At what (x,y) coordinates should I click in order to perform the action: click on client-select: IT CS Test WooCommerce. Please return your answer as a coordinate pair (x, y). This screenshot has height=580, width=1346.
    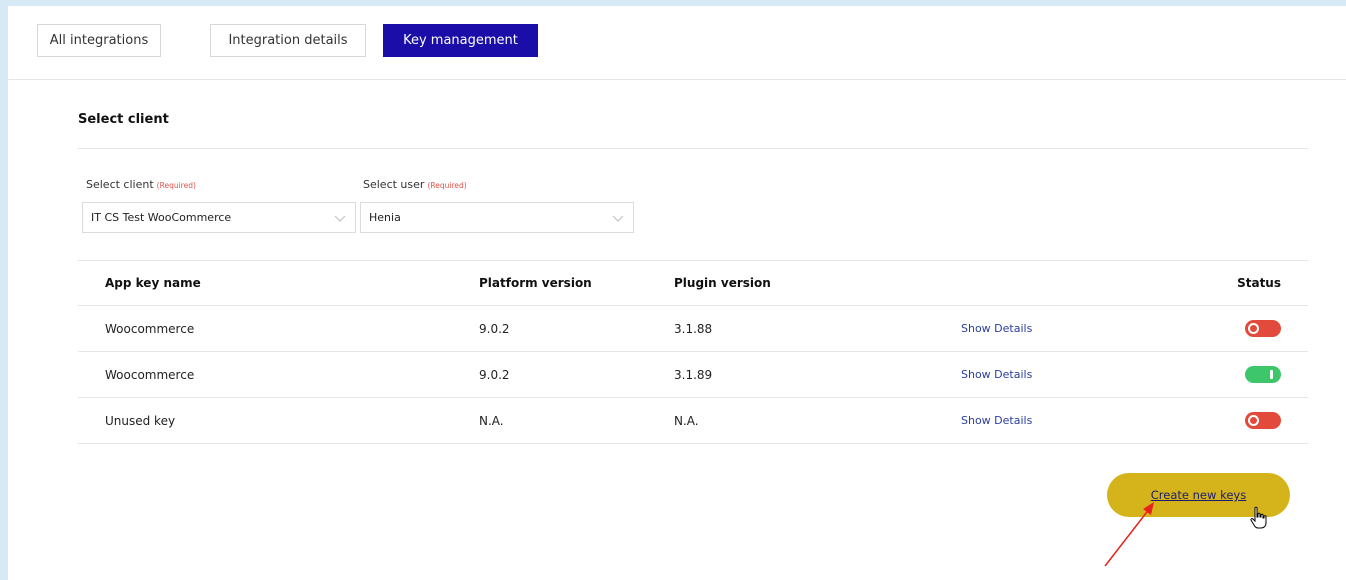
    Looking at the image, I should click on (219, 217).